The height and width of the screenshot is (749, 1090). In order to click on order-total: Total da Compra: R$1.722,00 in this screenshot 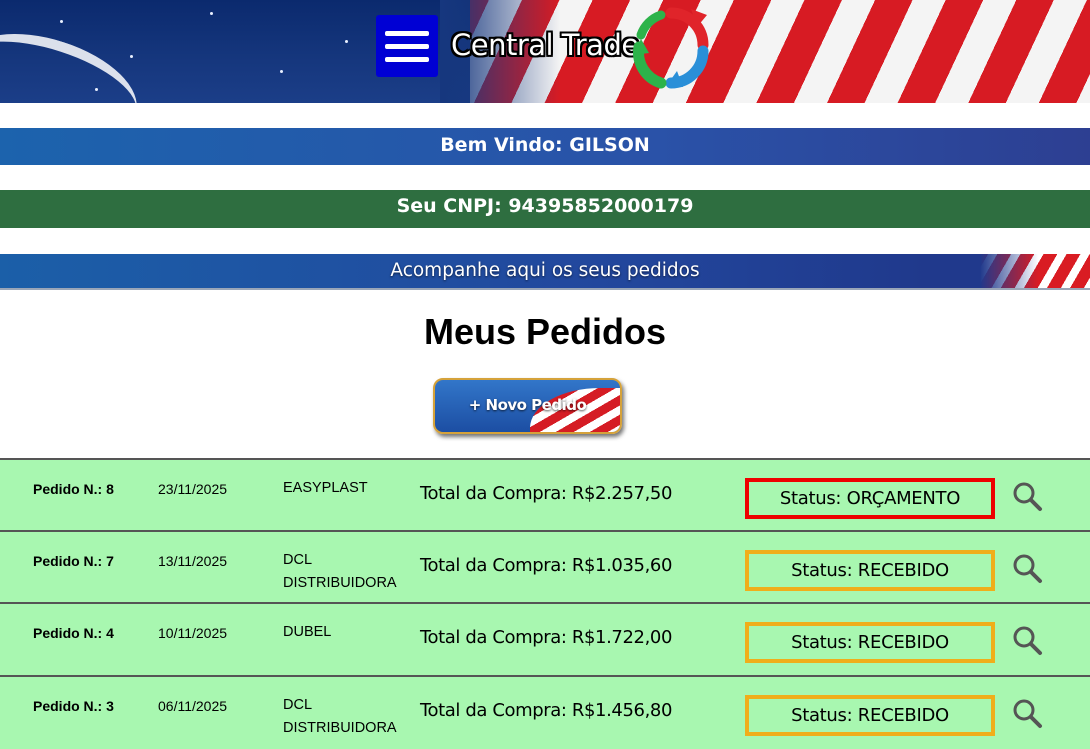, I will do `click(546, 637)`.